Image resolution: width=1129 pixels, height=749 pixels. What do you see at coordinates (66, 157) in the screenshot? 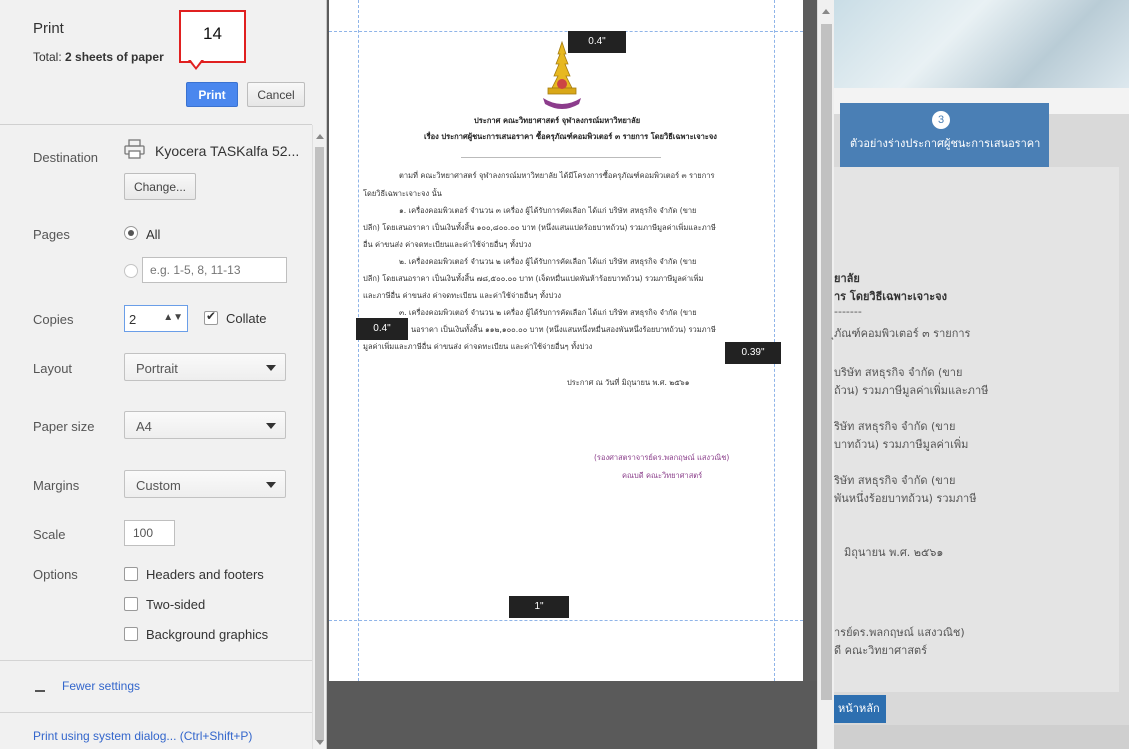
I see `destination-label: Destination` at bounding box center [66, 157].